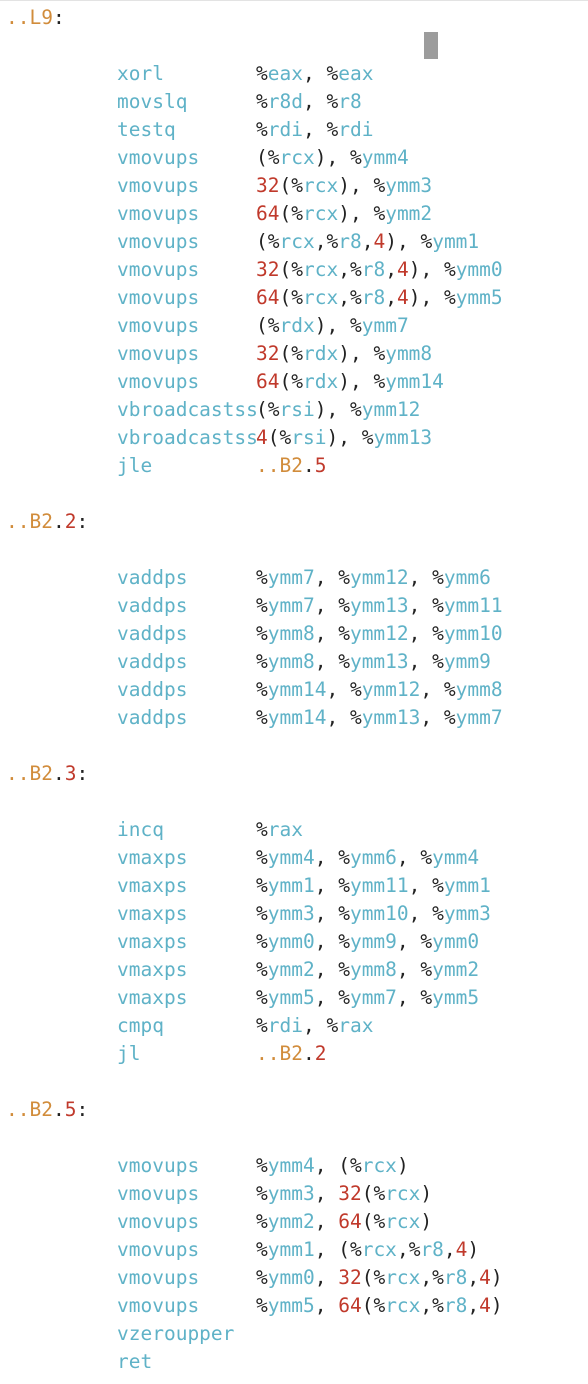 This screenshot has width=588, height=1384. Describe the element at coordinates (479, 717) in the screenshot. I see `register-name: ymm7` at that location.